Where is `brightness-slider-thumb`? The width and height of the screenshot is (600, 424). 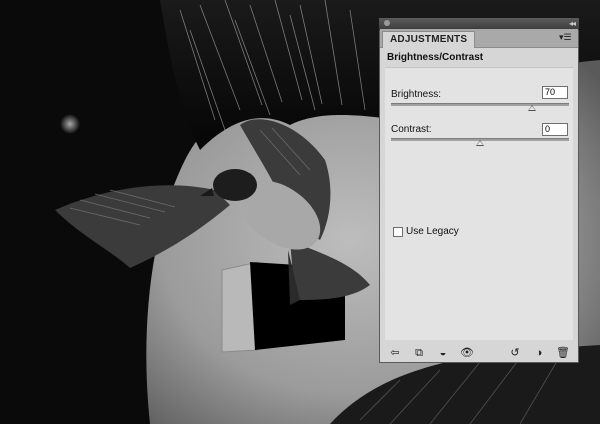 brightness-slider-thumb is located at coordinates (531, 108).